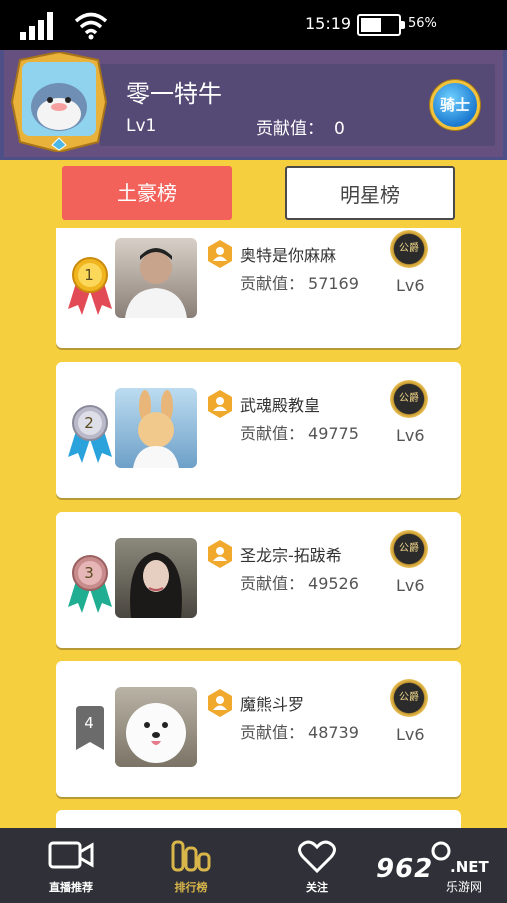 The width and height of the screenshot is (507, 903). I want to click on profile-level: Lv1, so click(141, 126).